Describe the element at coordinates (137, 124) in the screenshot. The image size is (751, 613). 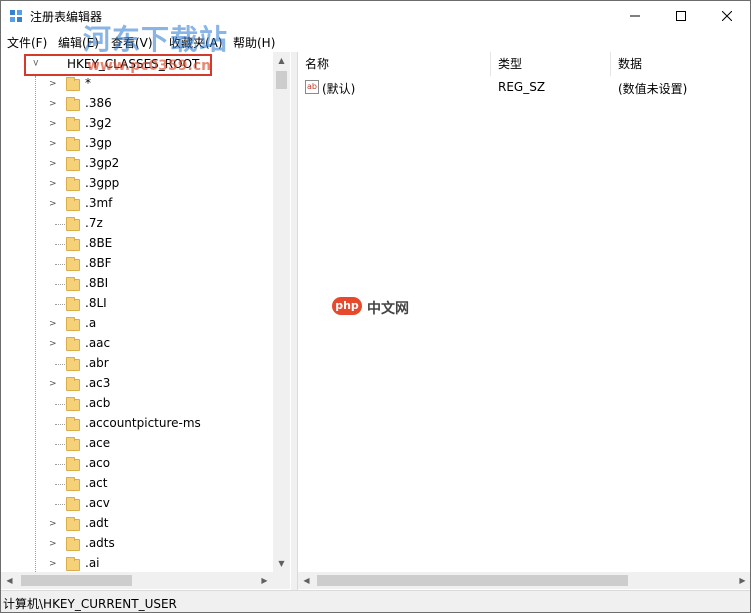
I see `tree-item: > .3g2` at that location.